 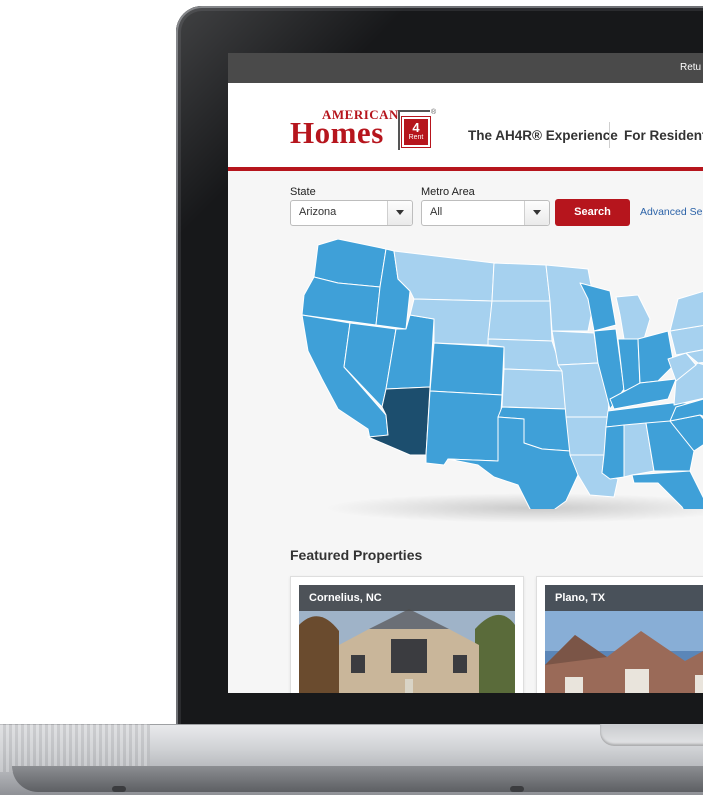 What do you see at coordinates (613, 452) in the screenshot?
I see `state-mississippi` at bounding box center [613, 452].